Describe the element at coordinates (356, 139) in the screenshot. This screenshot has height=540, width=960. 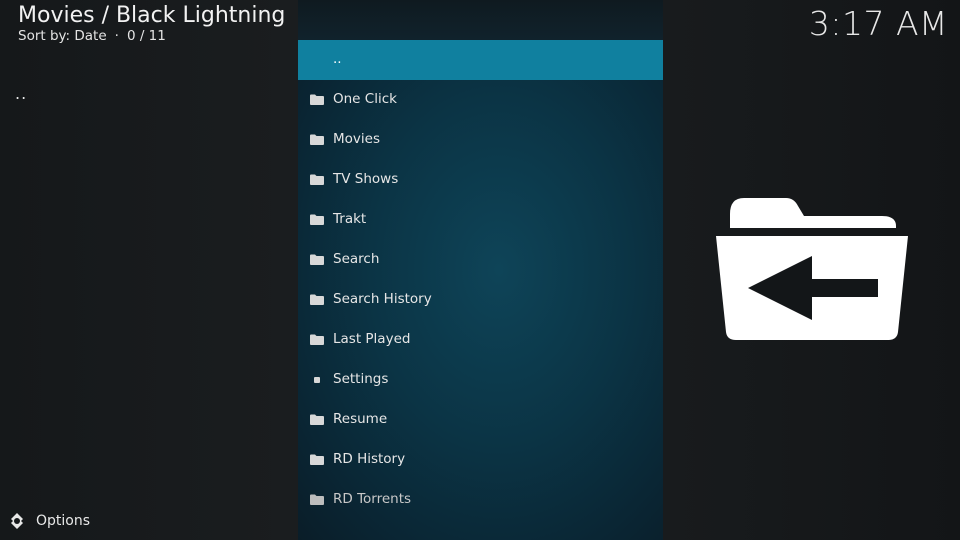
I see `list-item-label: Movies` at that location.